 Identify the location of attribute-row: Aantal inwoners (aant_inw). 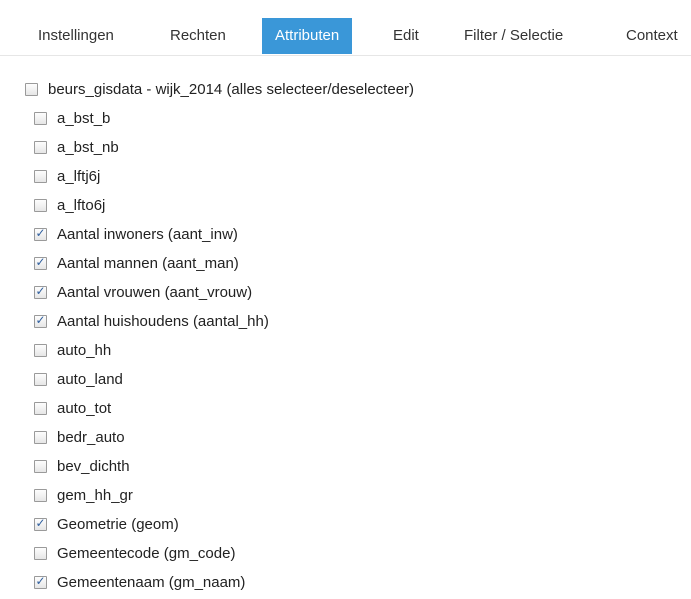
(136, 234).